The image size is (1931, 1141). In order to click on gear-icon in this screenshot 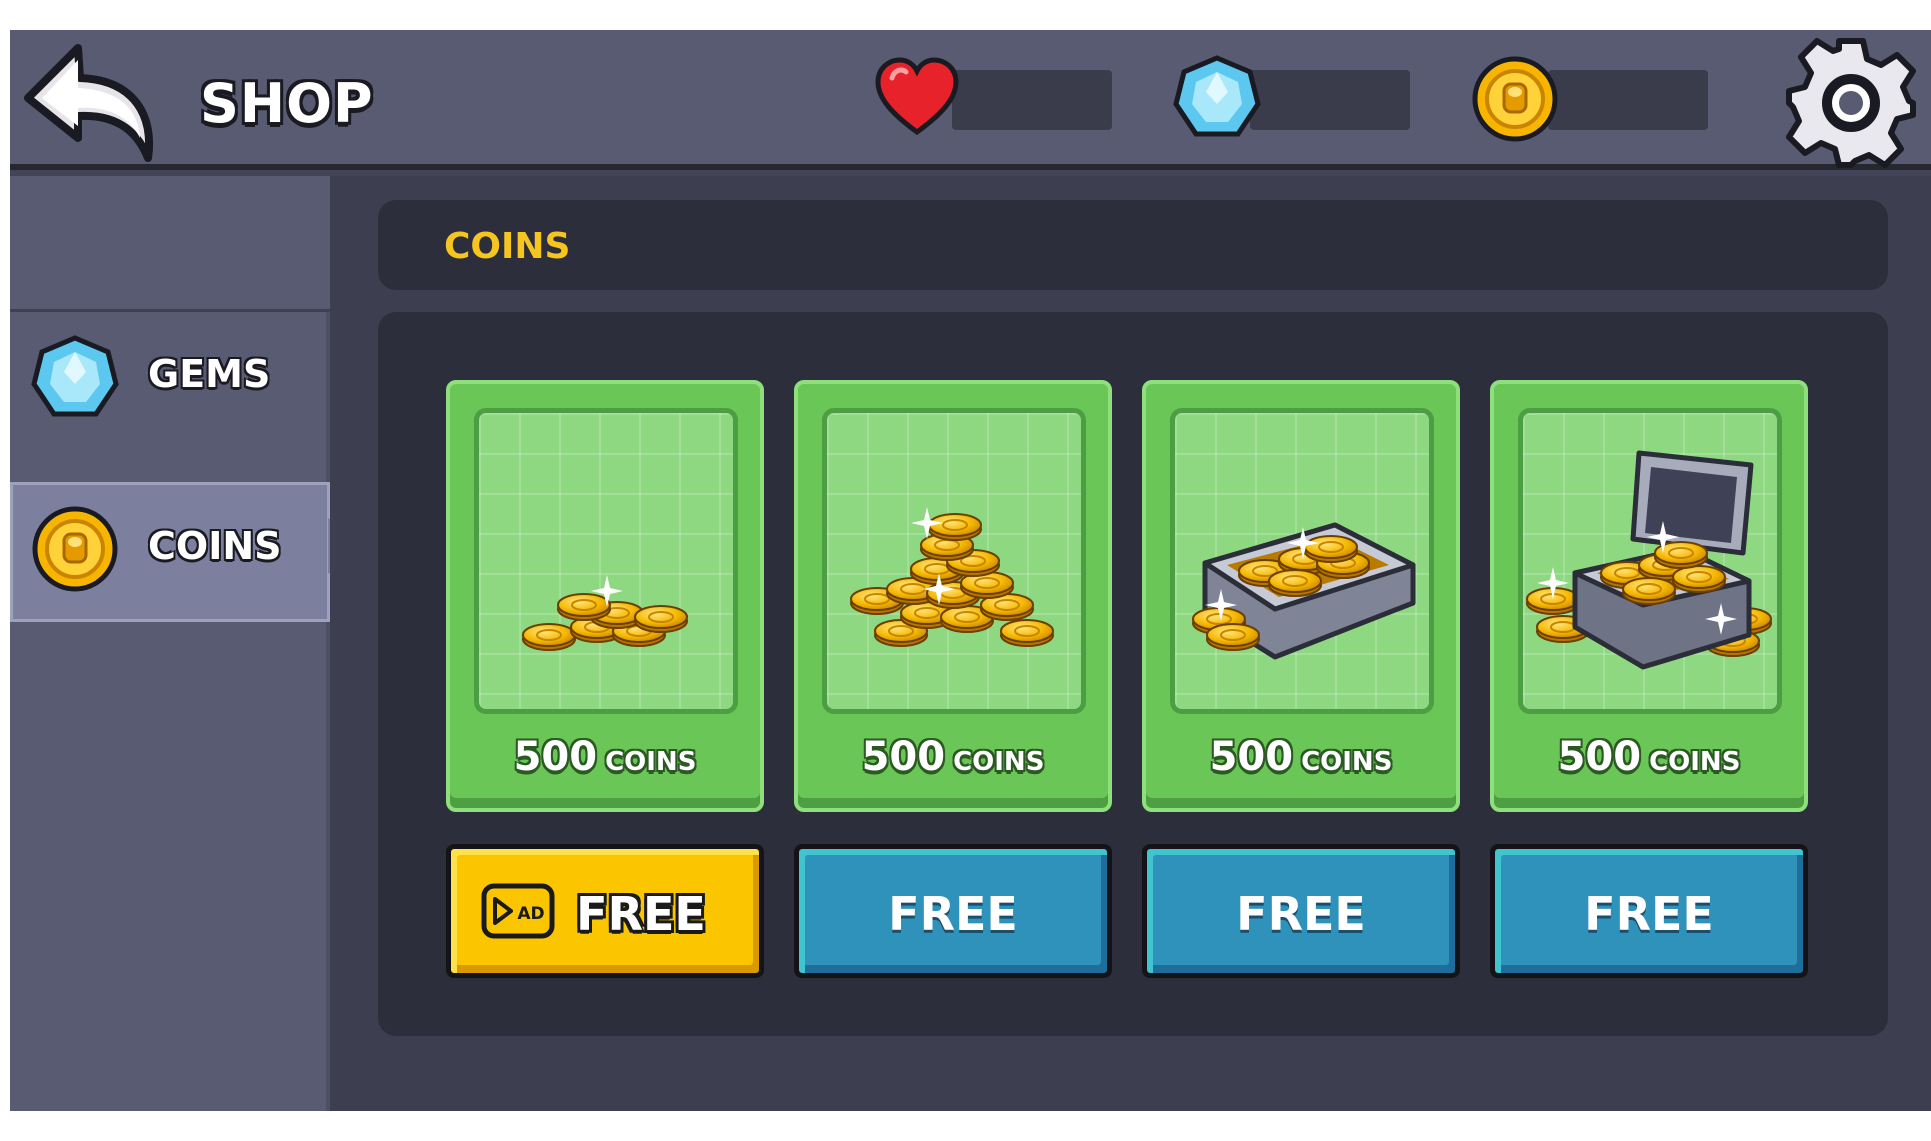, I will do `click(1851, 103)`.